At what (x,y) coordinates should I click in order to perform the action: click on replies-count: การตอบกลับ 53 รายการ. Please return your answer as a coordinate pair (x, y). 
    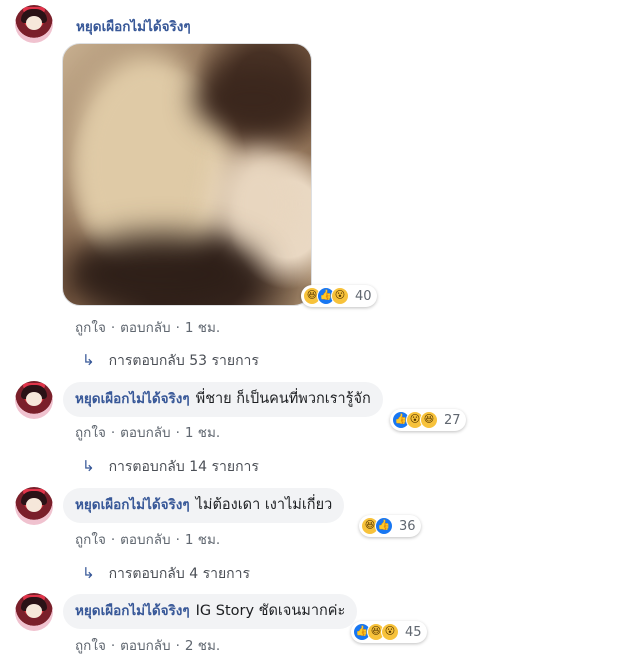
    Looking at the image, I should click on (183, 361).